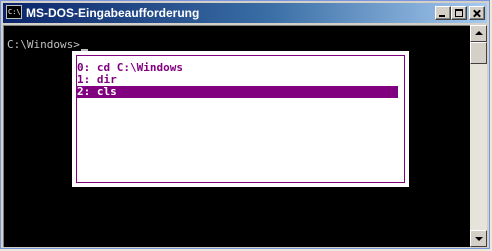  What do you see at coordinates (14, 12) in the screenshot?
I see `ms-dos-console-icon: C:\` at bounding box center [14, 12].